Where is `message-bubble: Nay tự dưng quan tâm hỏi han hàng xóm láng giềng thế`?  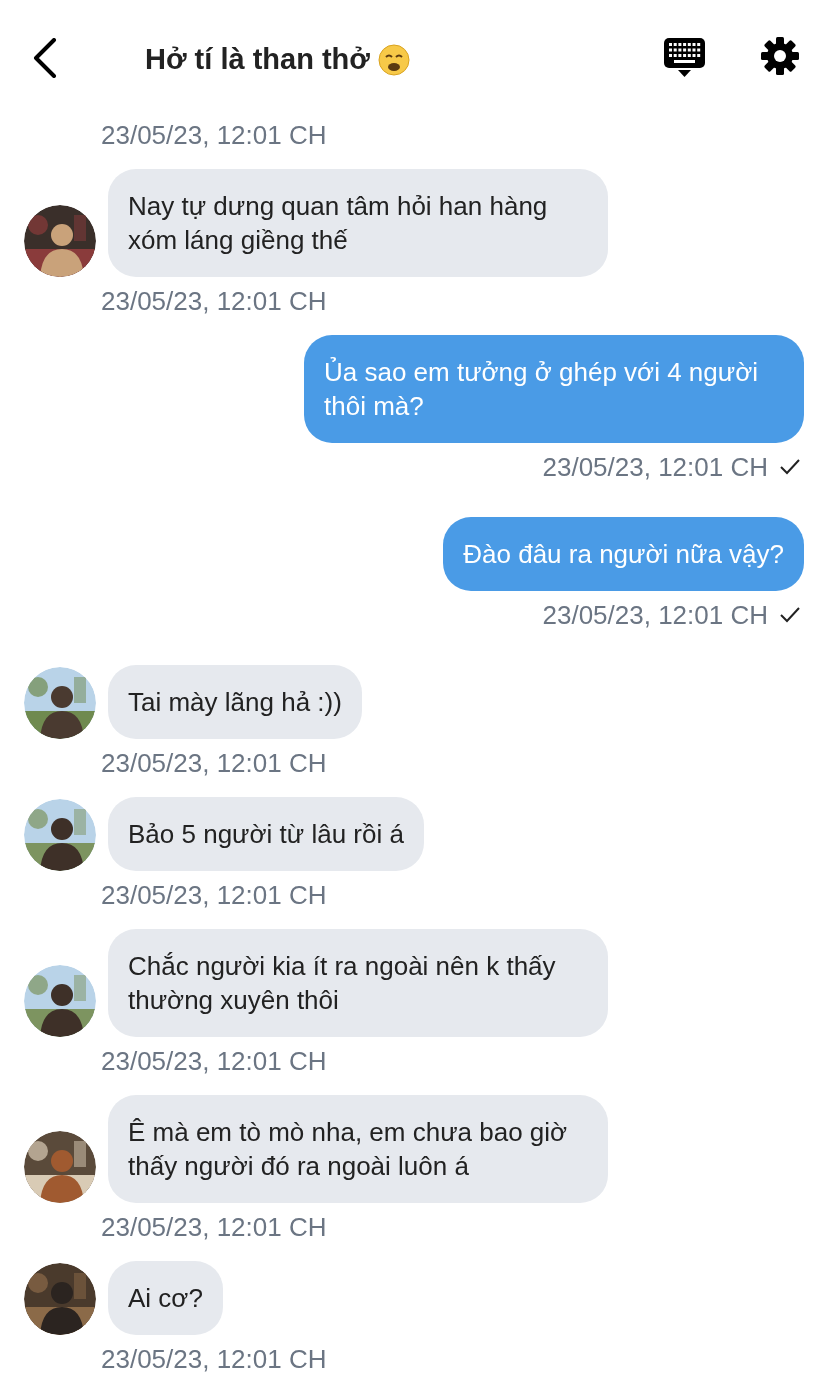
message-bubble: Nay tự dưng quan tâm hỏi han hàng xóm láng giềng thế is located at coordinates (358, 223).